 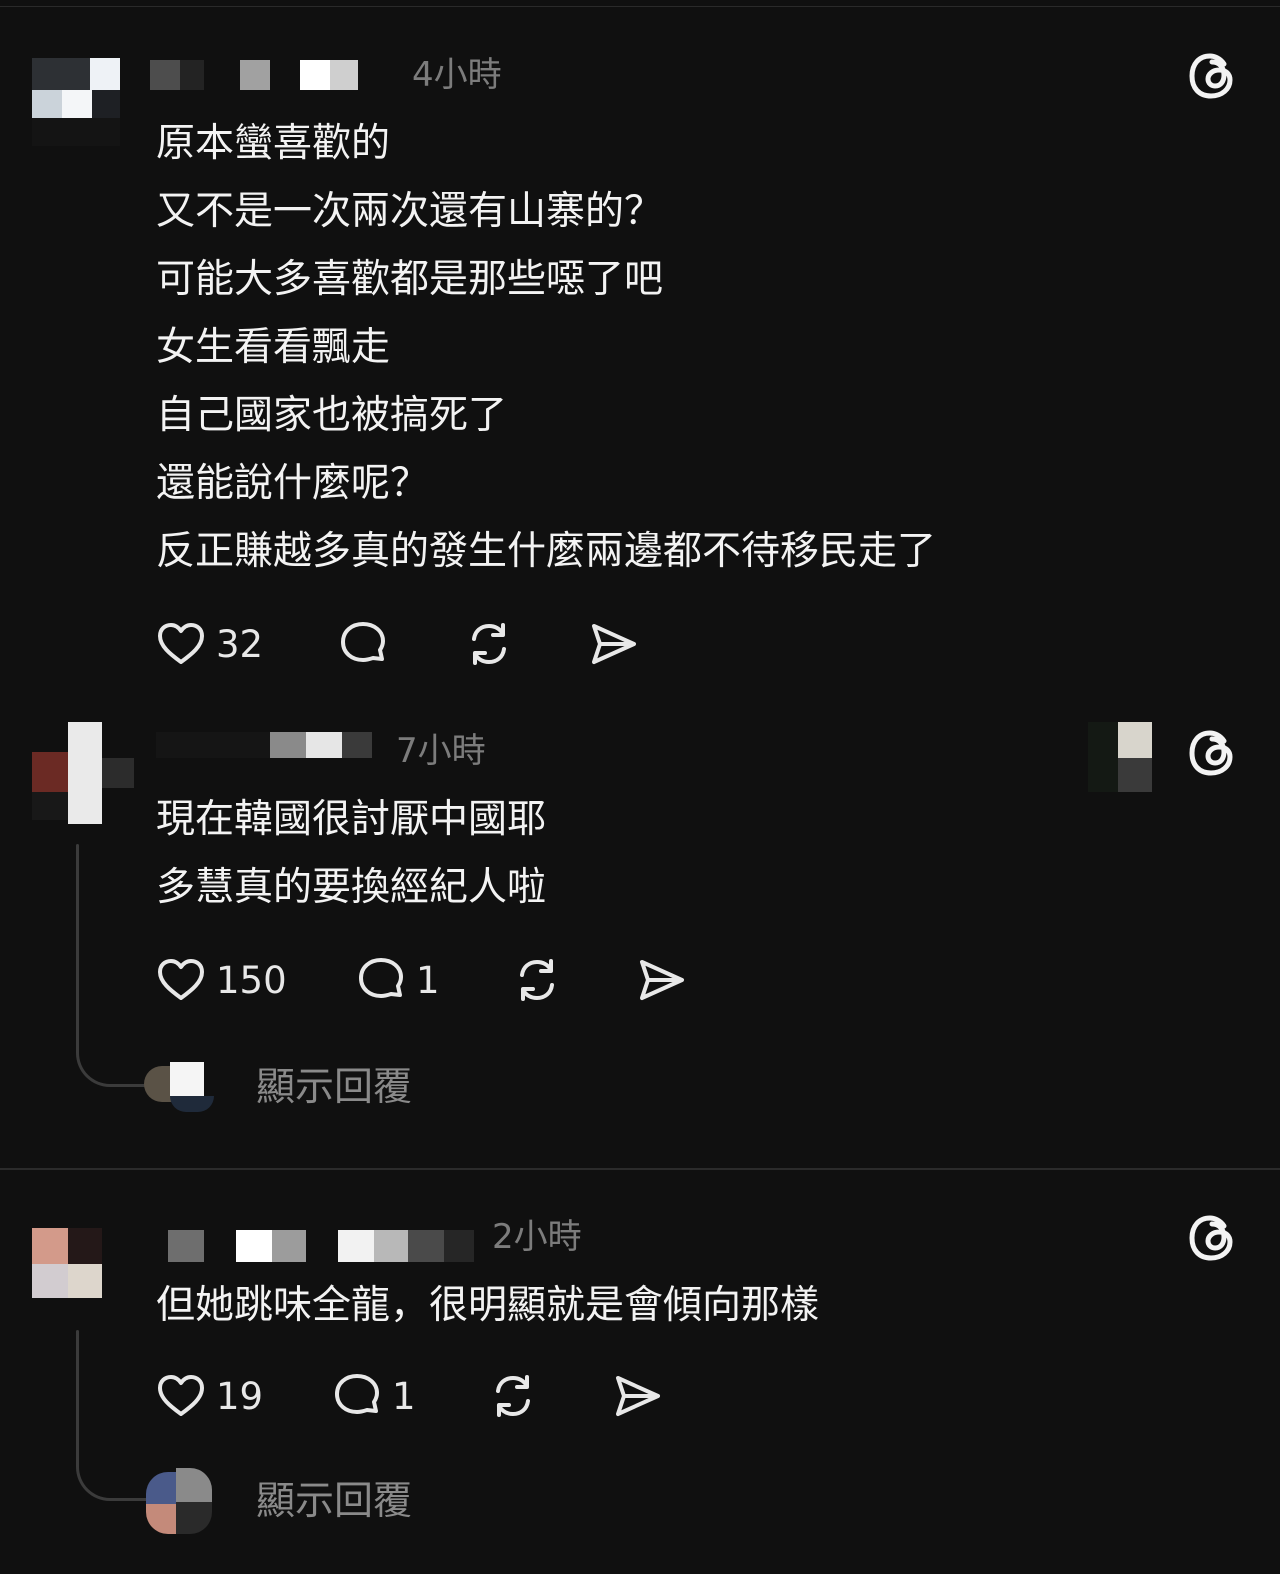 What do you see at coordinates (68, 1264) in the screenshot?
I see `avatar` at bounding box center [68, 1264].